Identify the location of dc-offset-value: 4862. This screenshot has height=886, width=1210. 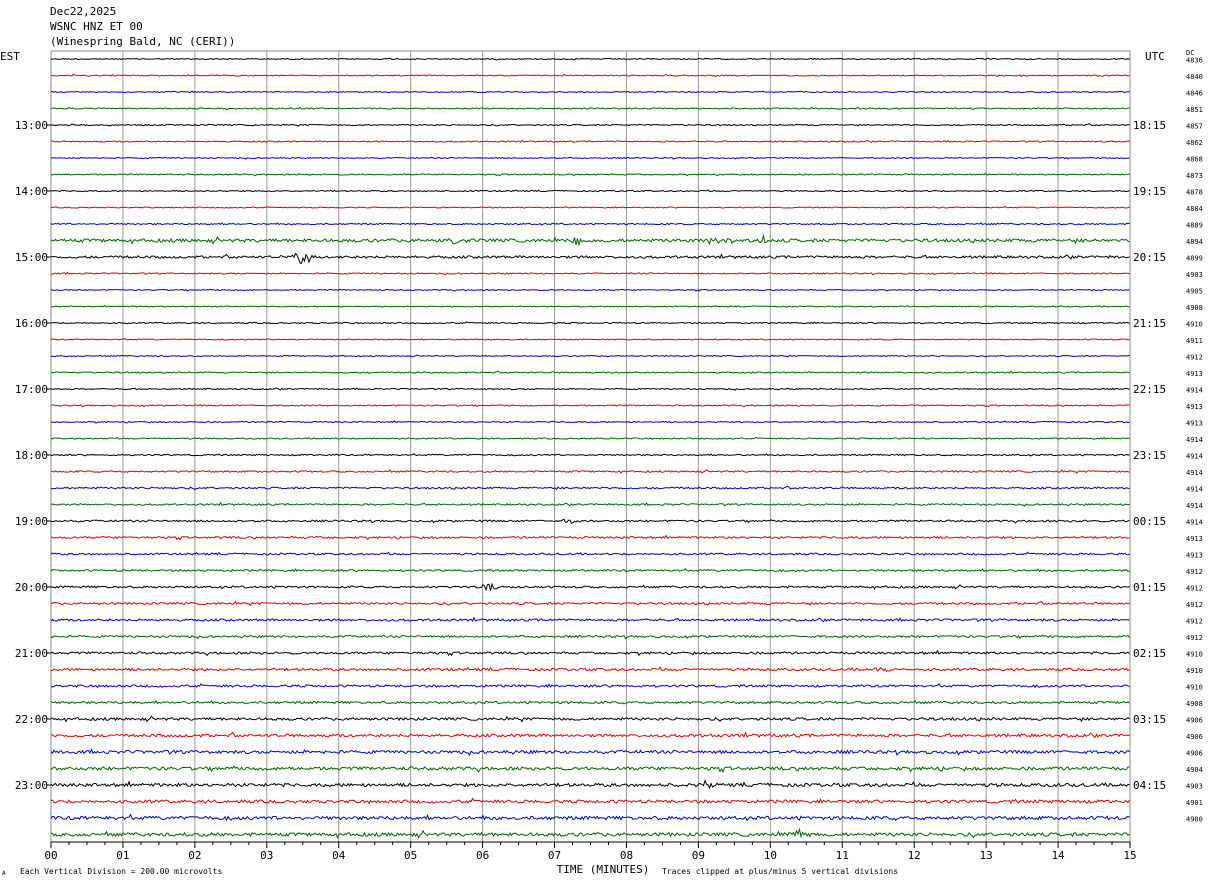
(1194, 143).